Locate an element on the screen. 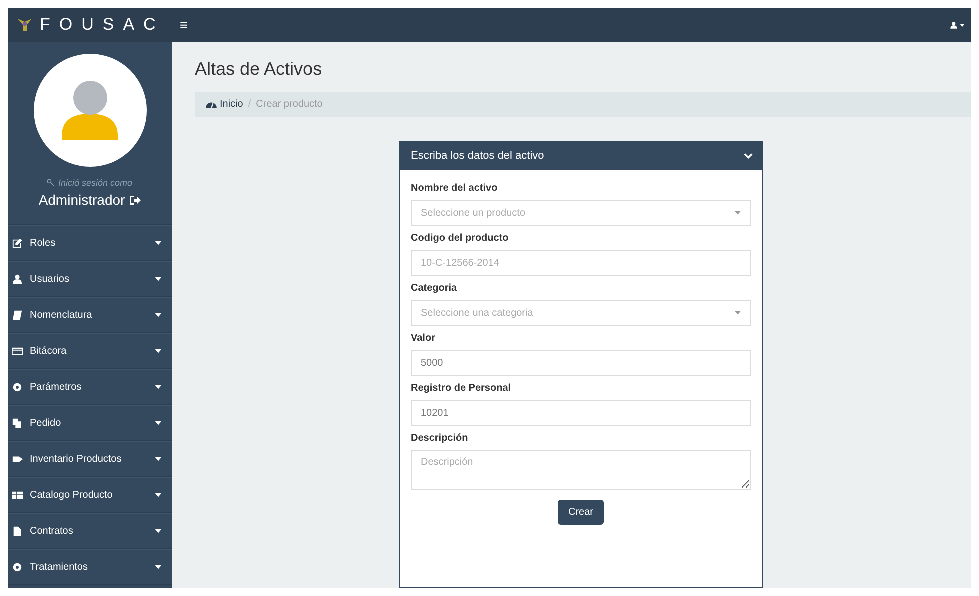 The width and height of the screenshot is (979, 596). logo-icon is located at coordinates (25, 25).